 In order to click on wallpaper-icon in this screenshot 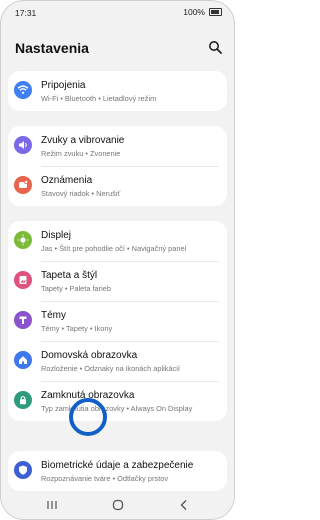, I will do `click(23, 280)`.